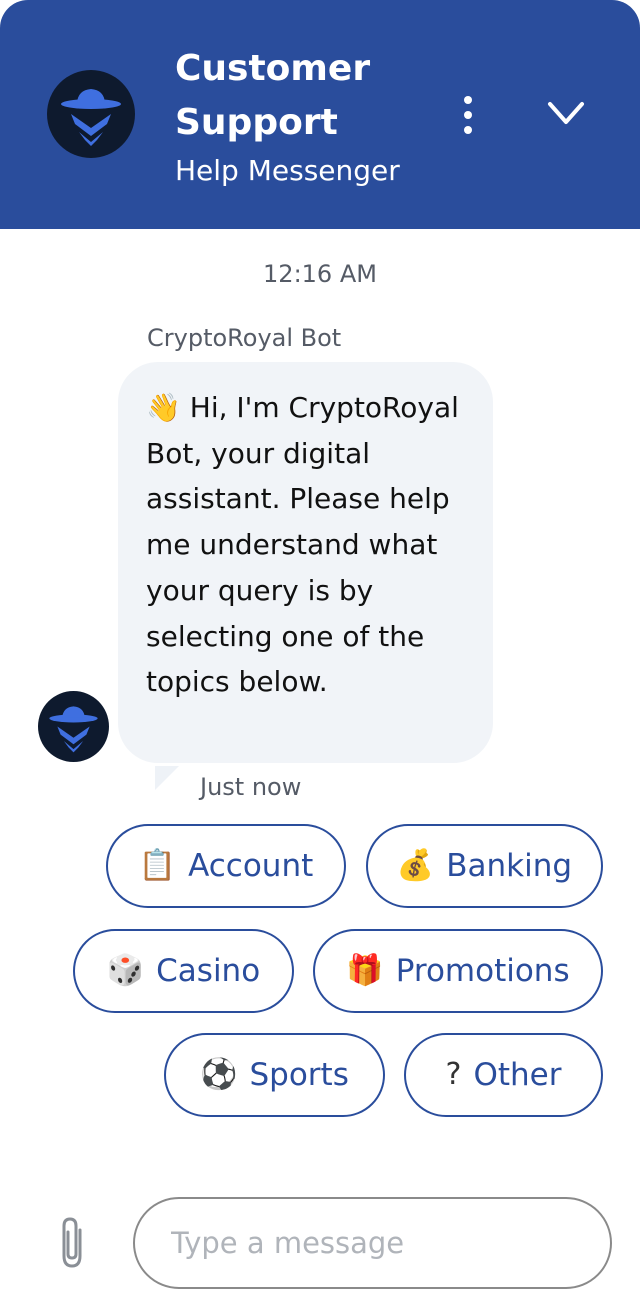 Image resolution: width=640 pixels, height=1316 pixels. I want to click on topic-label: Other, so click(517, 1075).